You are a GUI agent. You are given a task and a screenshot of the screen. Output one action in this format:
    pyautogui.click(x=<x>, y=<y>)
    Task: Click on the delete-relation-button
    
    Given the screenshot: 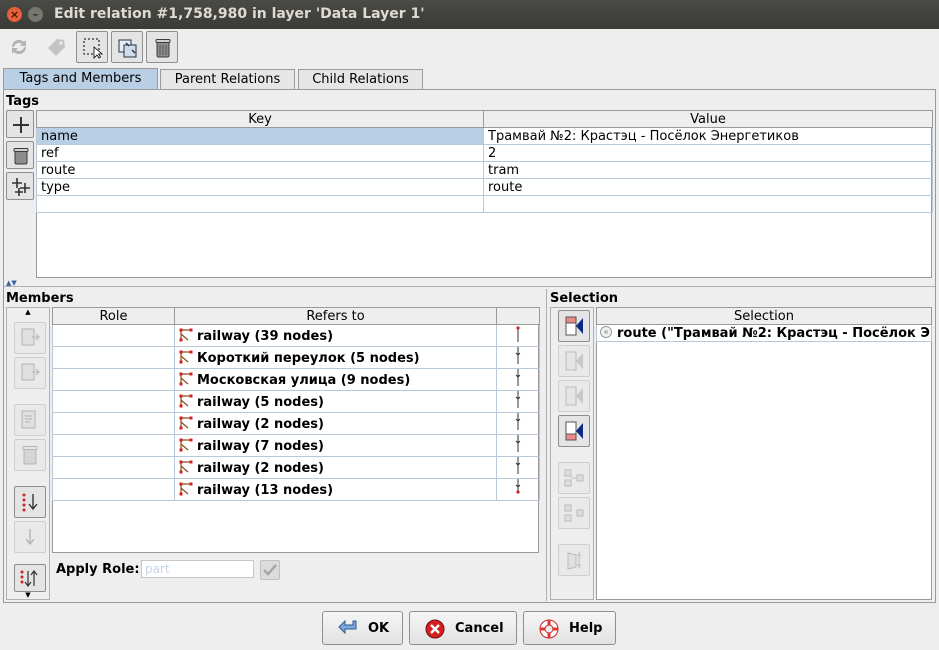 What is the action you would take?
    pyautogui.click(x=162, y=47)
    